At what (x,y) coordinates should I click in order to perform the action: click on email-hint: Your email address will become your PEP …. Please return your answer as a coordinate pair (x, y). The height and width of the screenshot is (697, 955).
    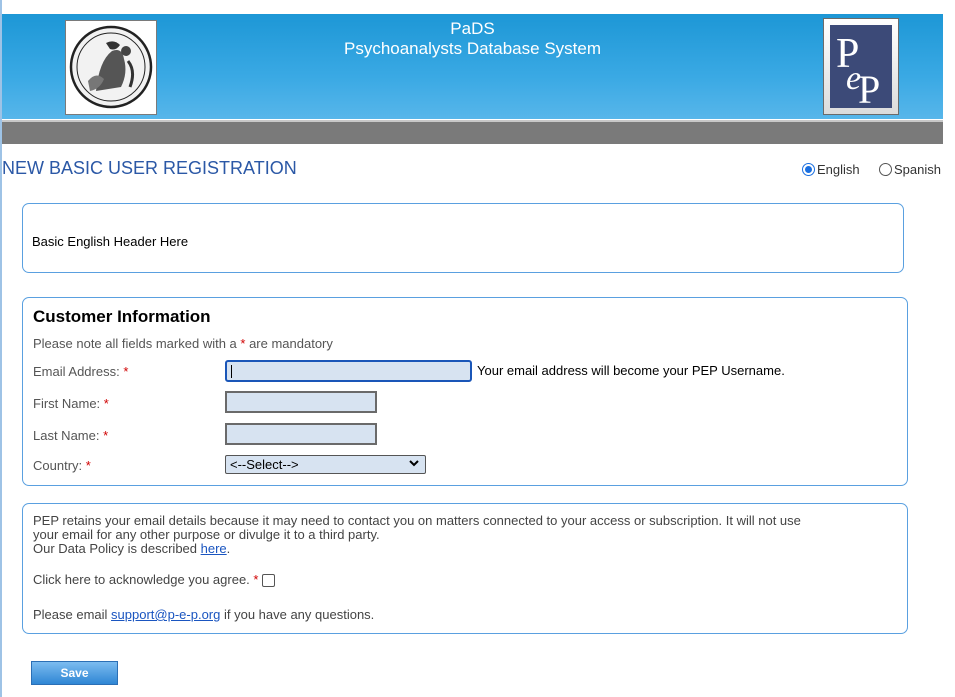
    Looking at the image, I should click on (631, 370).